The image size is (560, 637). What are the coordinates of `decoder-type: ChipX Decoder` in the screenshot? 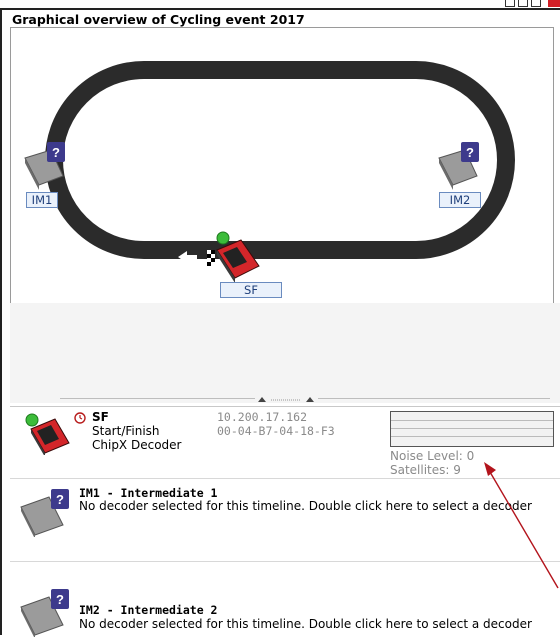 It's located at (137, 445).